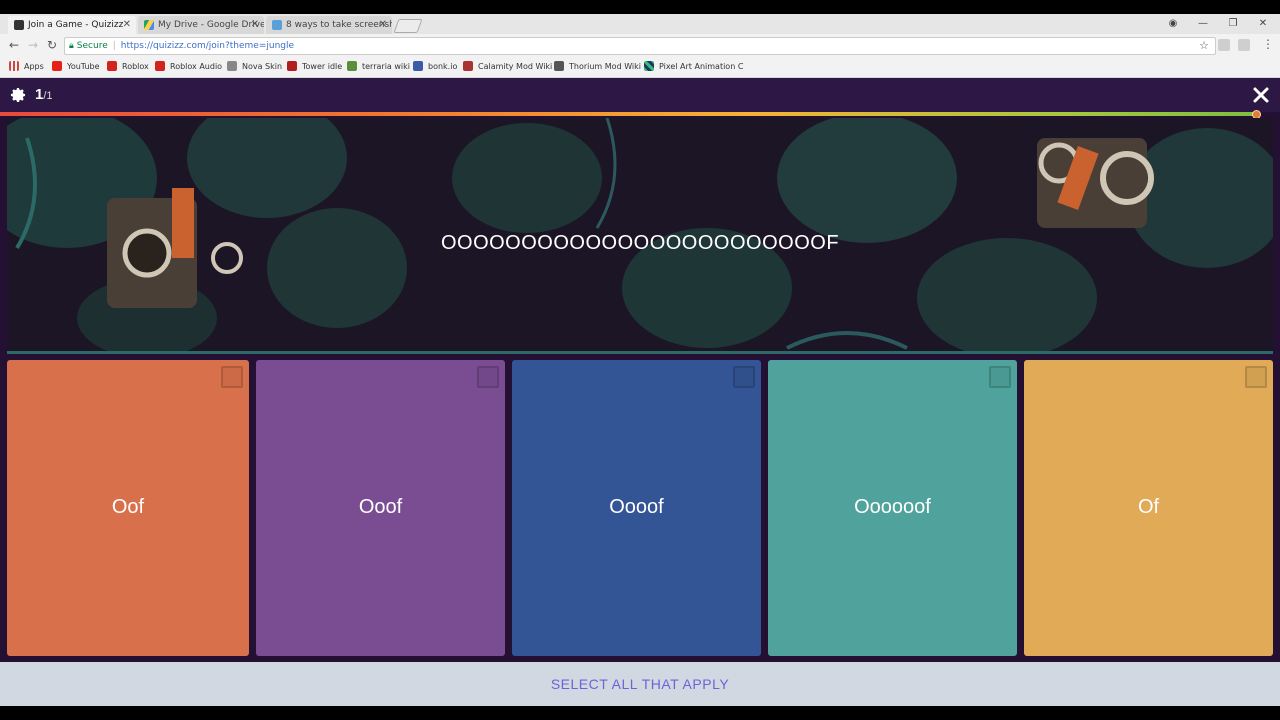 Image resolution: width=1280 pixels, height=720 pixels. I want to click on bookmark-terraria-wiki: terraria wiki, so click(378, 66).